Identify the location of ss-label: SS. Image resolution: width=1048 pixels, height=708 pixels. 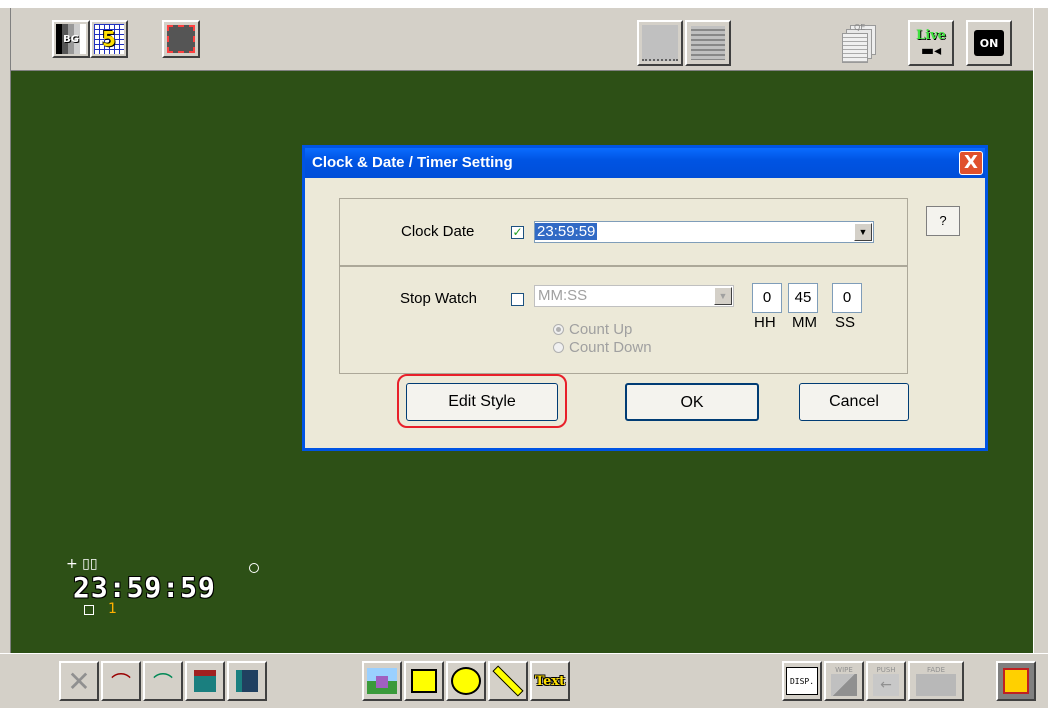
(845, 322).